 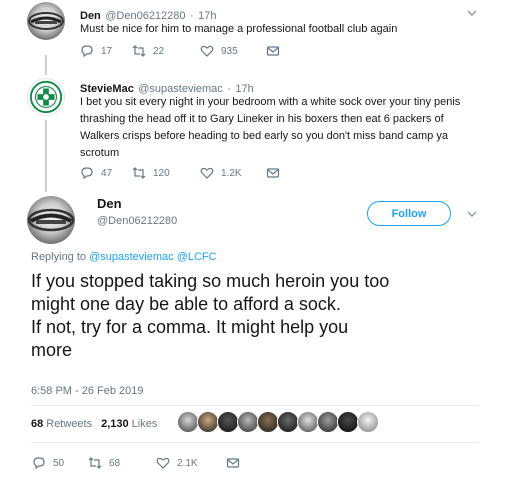 I want to click on retweets-stat: 68 Retweets, so click(x=61, y=424).